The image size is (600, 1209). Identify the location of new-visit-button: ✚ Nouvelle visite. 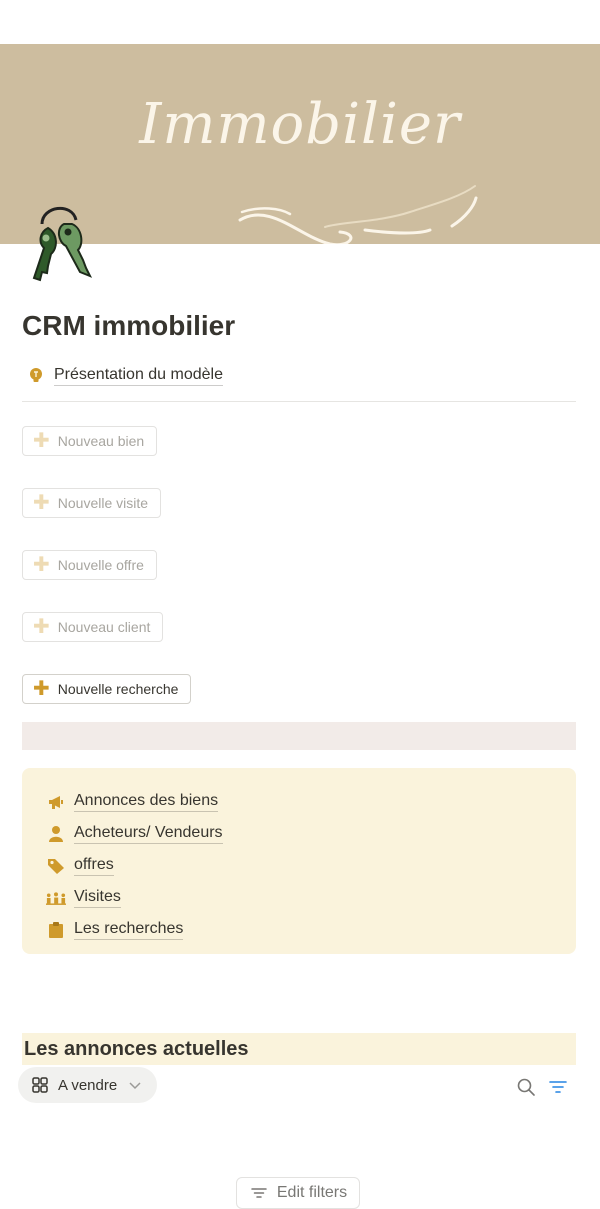
(92, 503).